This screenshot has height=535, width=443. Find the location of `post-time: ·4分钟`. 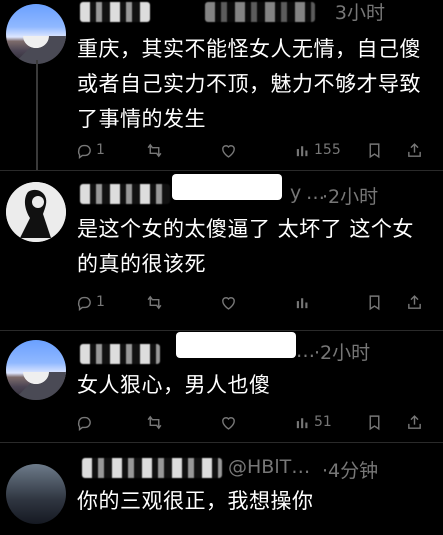

post-time: ·4分钟 is located at coordinates (350, 471).